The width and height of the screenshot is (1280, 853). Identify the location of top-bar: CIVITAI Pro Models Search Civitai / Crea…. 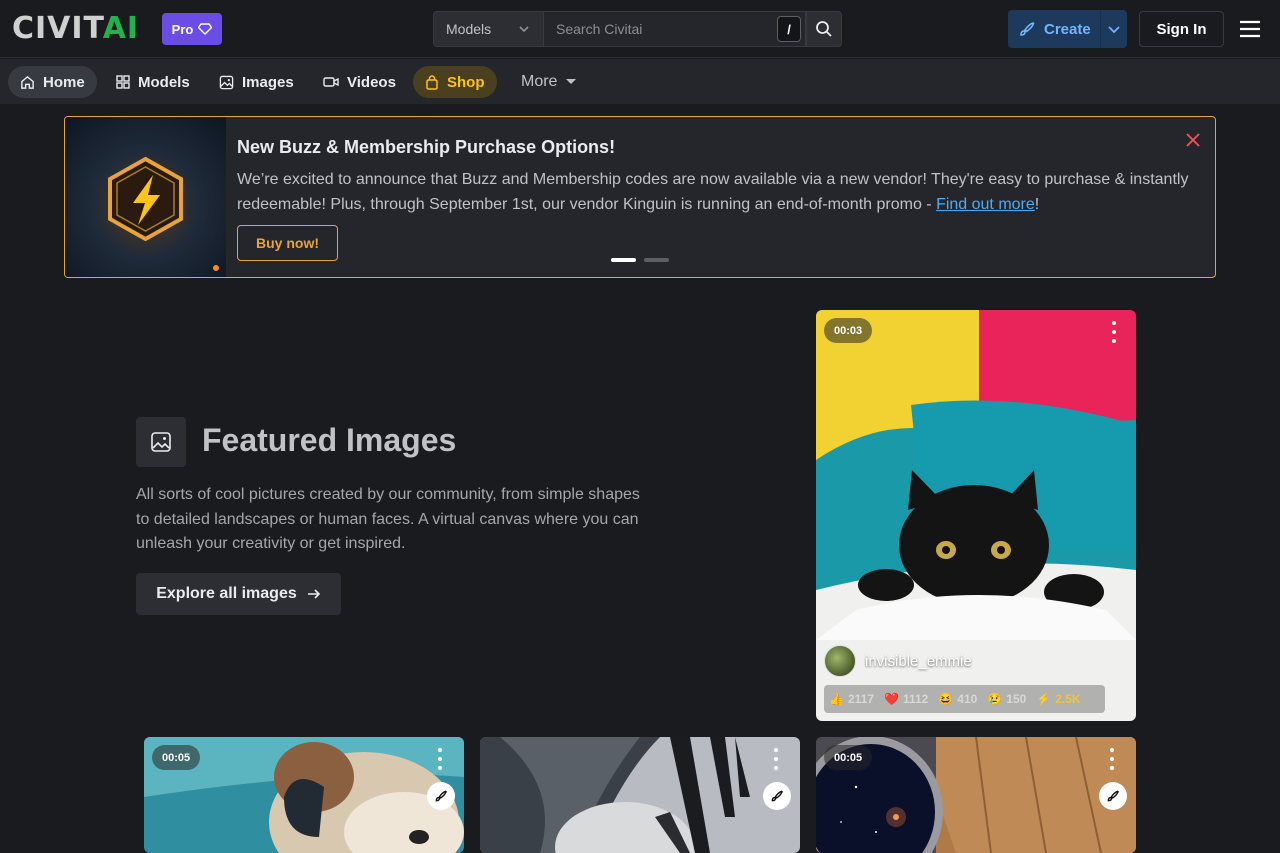
(640, 29).